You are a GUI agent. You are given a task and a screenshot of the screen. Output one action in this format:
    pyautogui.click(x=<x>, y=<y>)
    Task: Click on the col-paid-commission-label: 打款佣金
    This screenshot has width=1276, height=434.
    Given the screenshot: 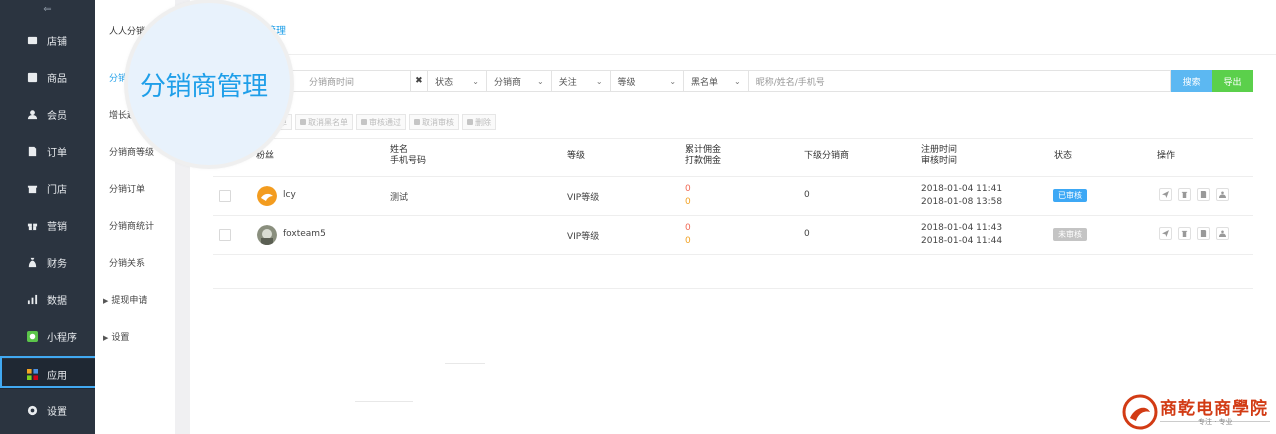 What is the action you would take?
    pyautogui.click(x=703, y=161)
    